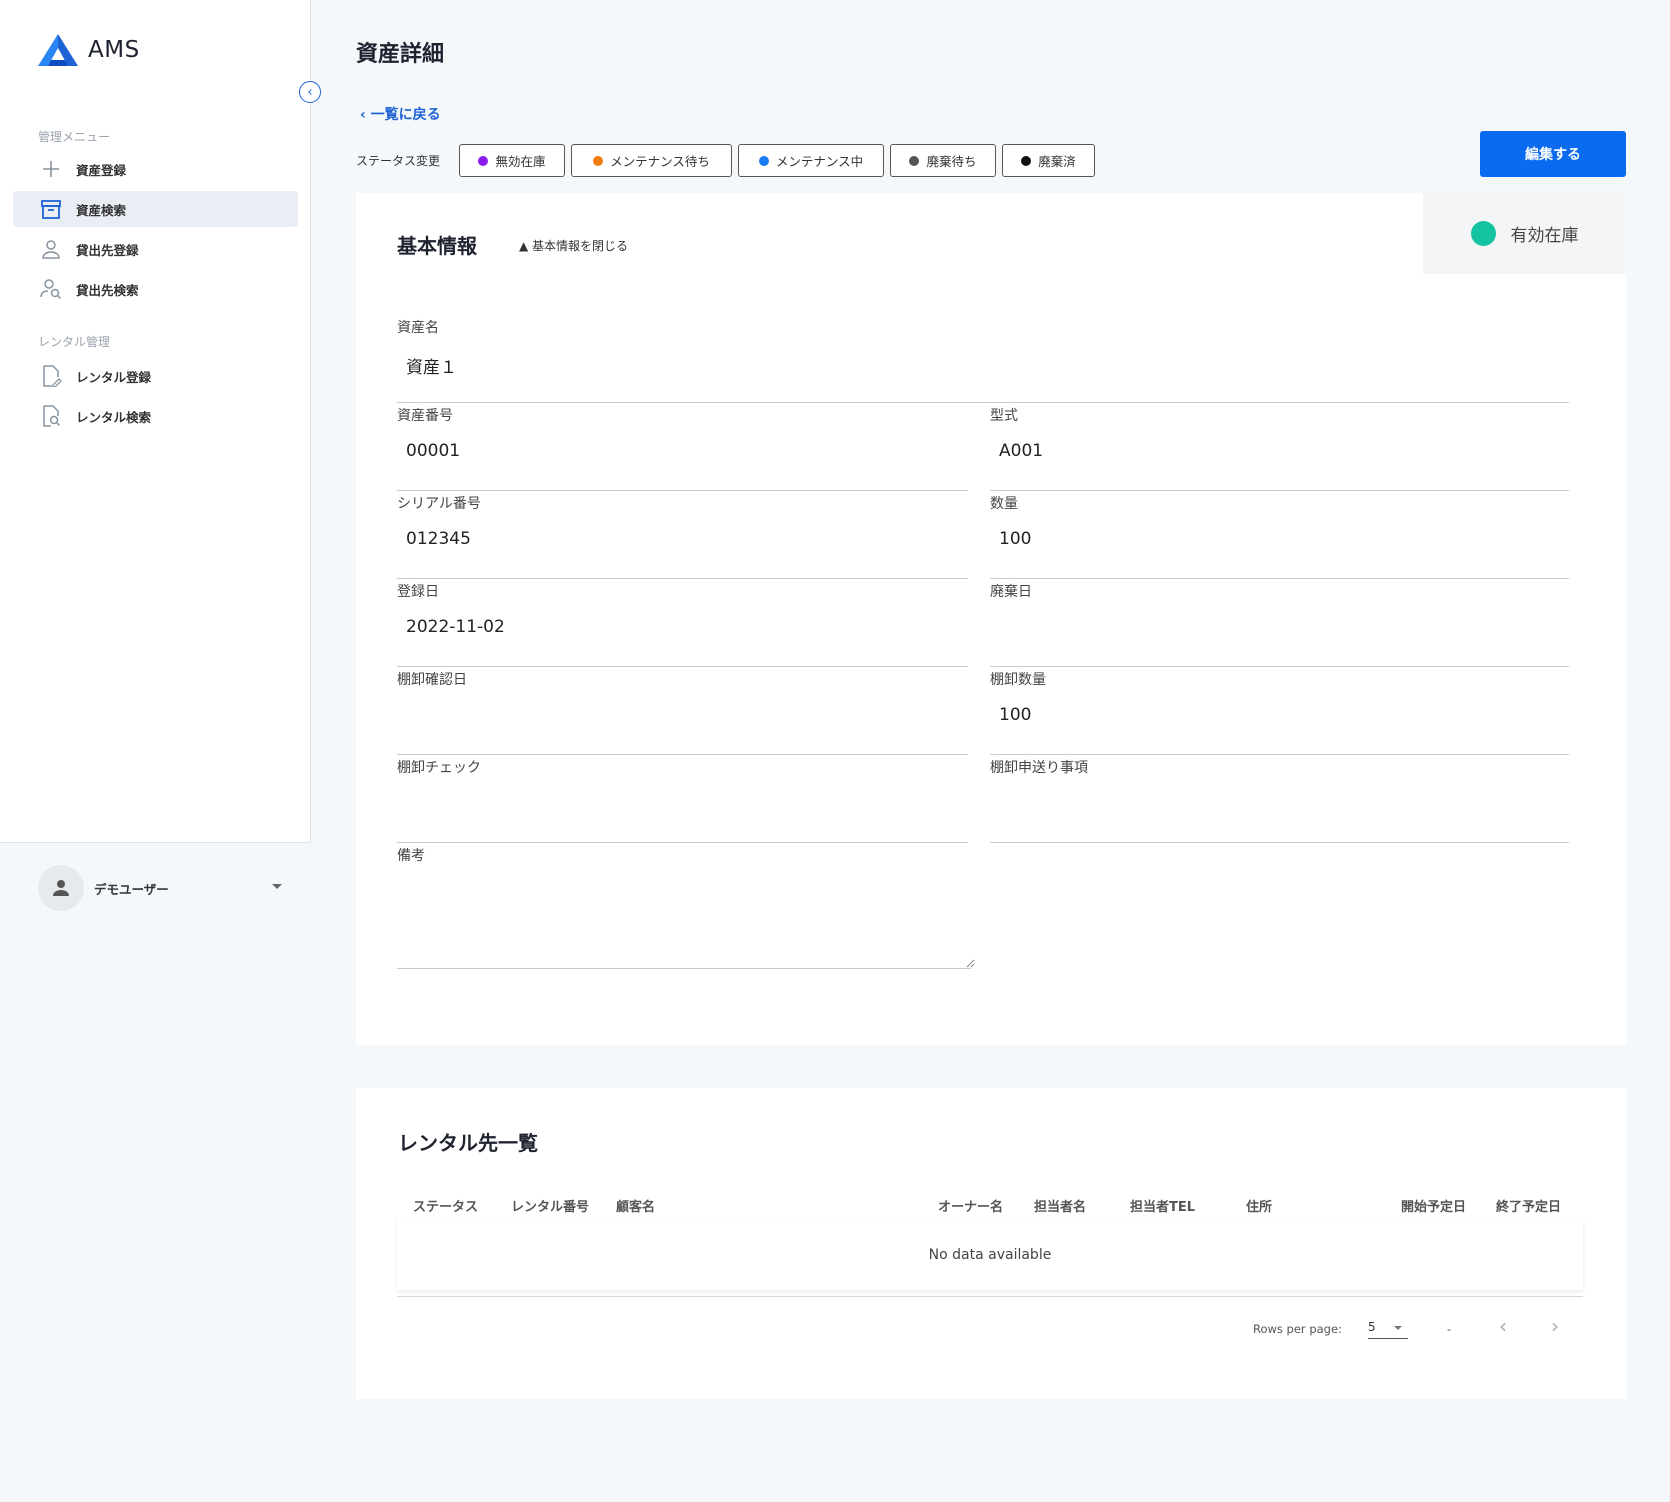 Image resolution: width=1670 pixels, height=1502 pixels. What do you see at coordinates (682, 624) in the screenshot?
I see `field-registered-date: 登録日 2022-11-02` at bounding box center [682, 624].